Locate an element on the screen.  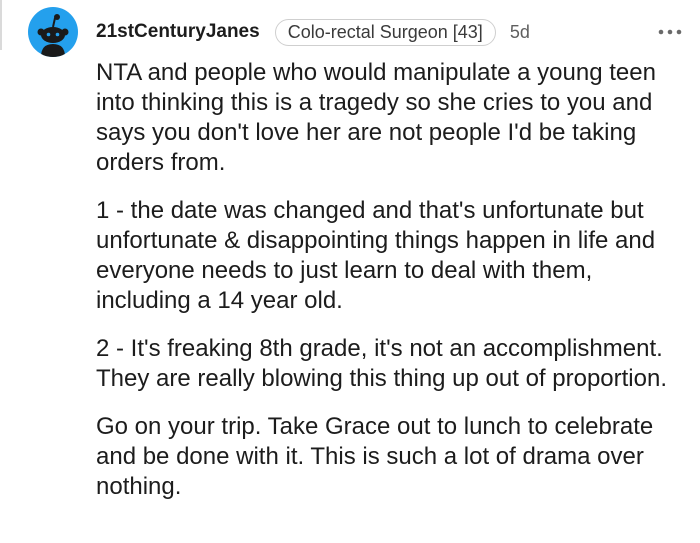
comment-age: 5d is located at coordinates (519, 31).